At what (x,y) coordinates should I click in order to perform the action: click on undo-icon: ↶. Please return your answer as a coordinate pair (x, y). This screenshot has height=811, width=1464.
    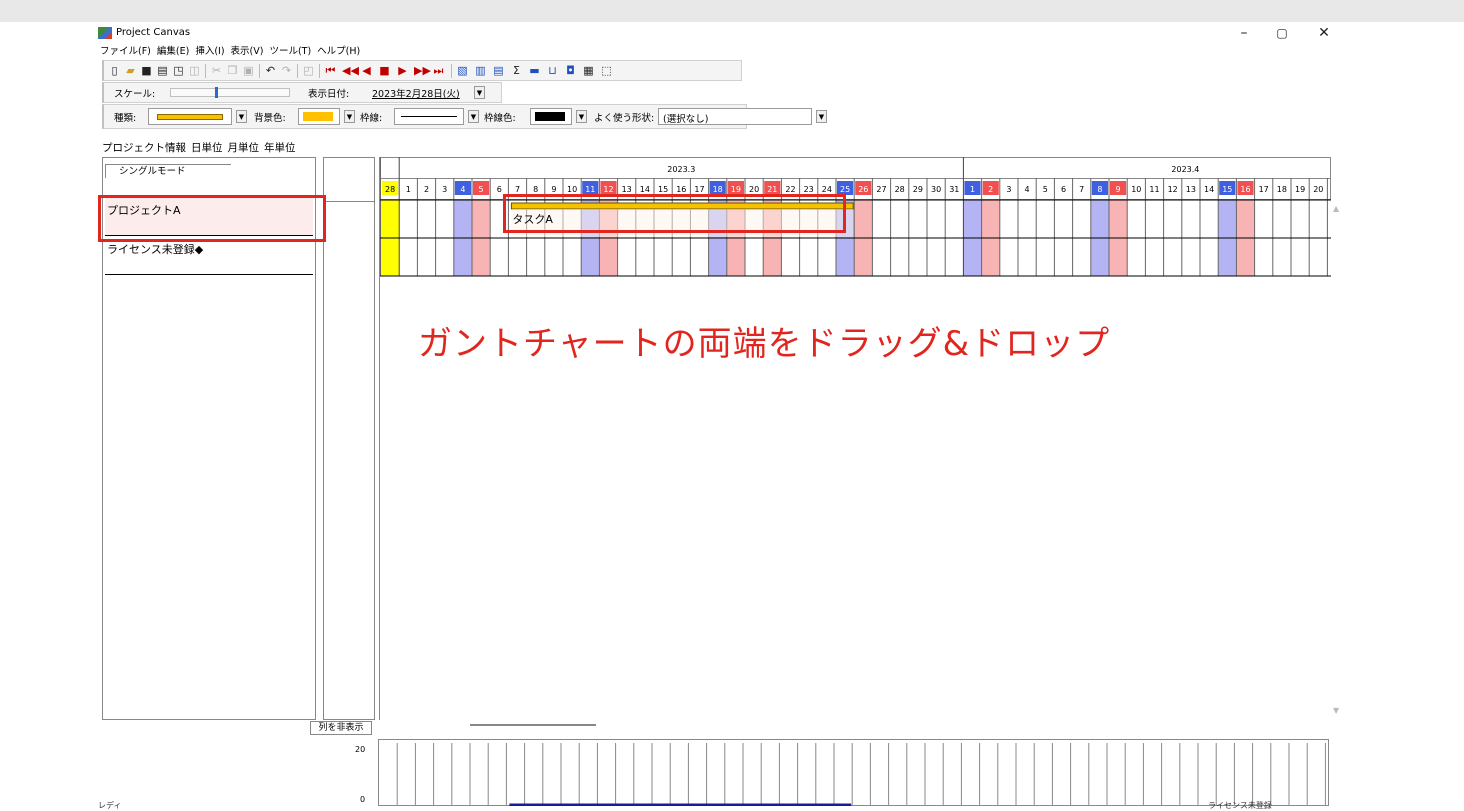
    Looking at the image, I should click on (270, 70).